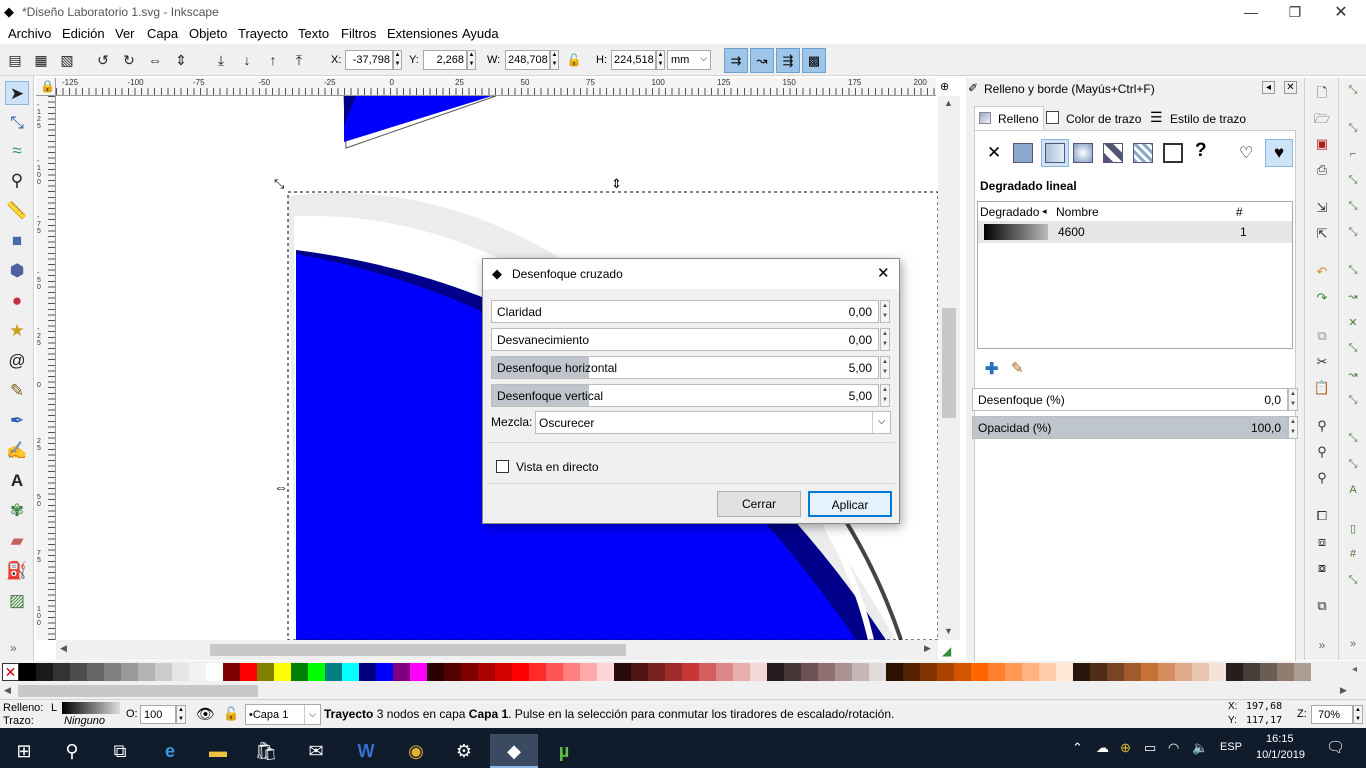  I want to click on y-input: 2,268, so click(445, 60).